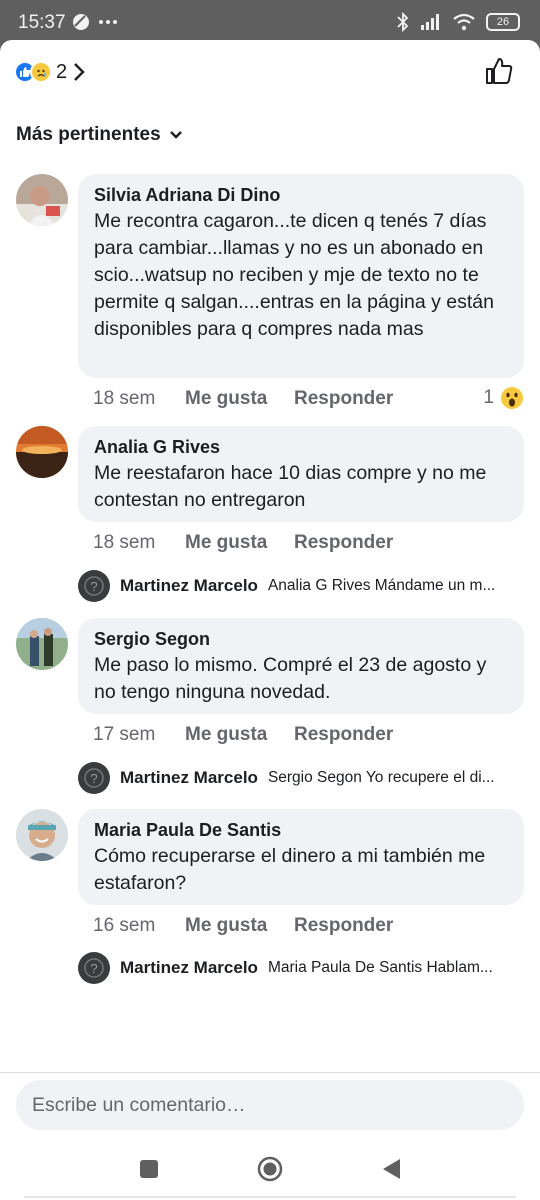  I want to click on home-circle-icon, so click(270, 1169).